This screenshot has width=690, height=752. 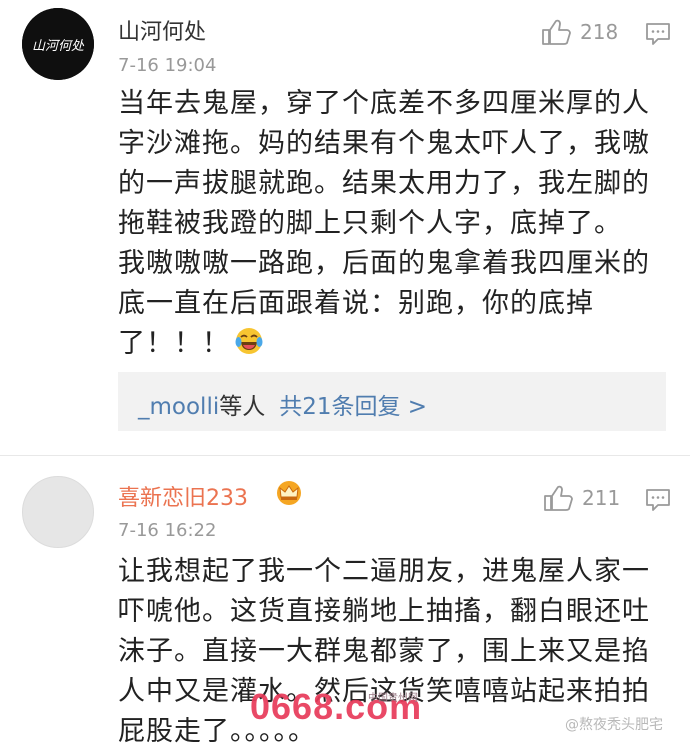 I want to click on timestamp: 7-16 16:22, so click(x=167, y=530).